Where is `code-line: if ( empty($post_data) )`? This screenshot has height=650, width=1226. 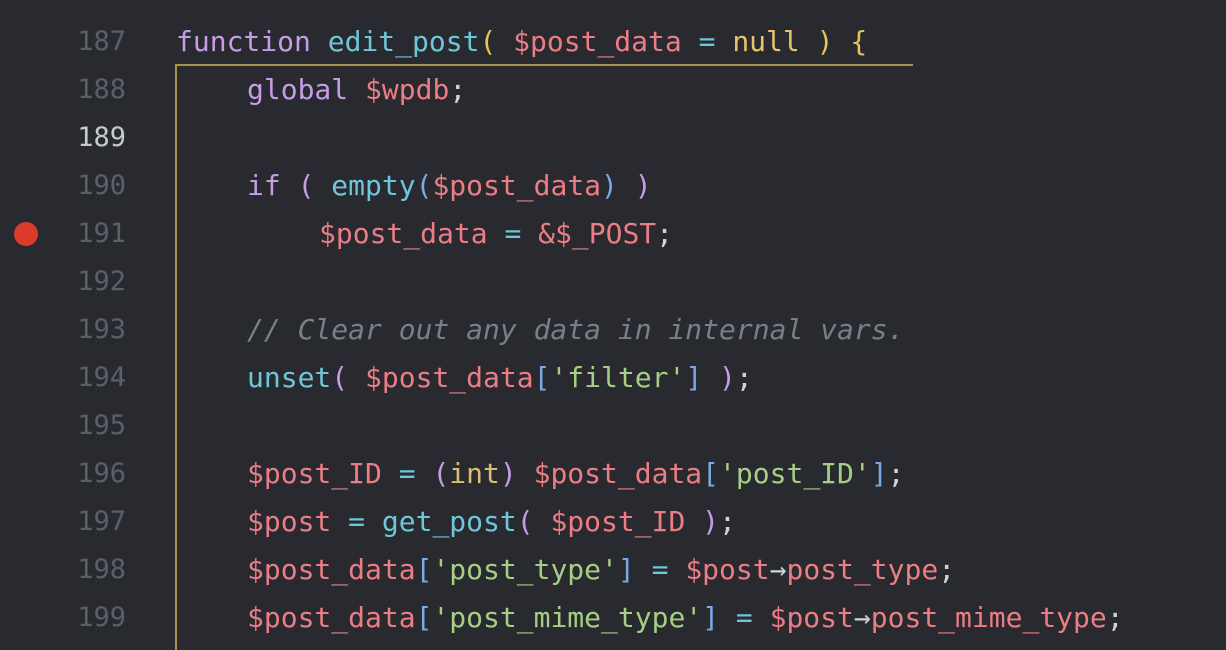 code-line: if ( empty($post_data) ) is located at coordinates (449, 186).